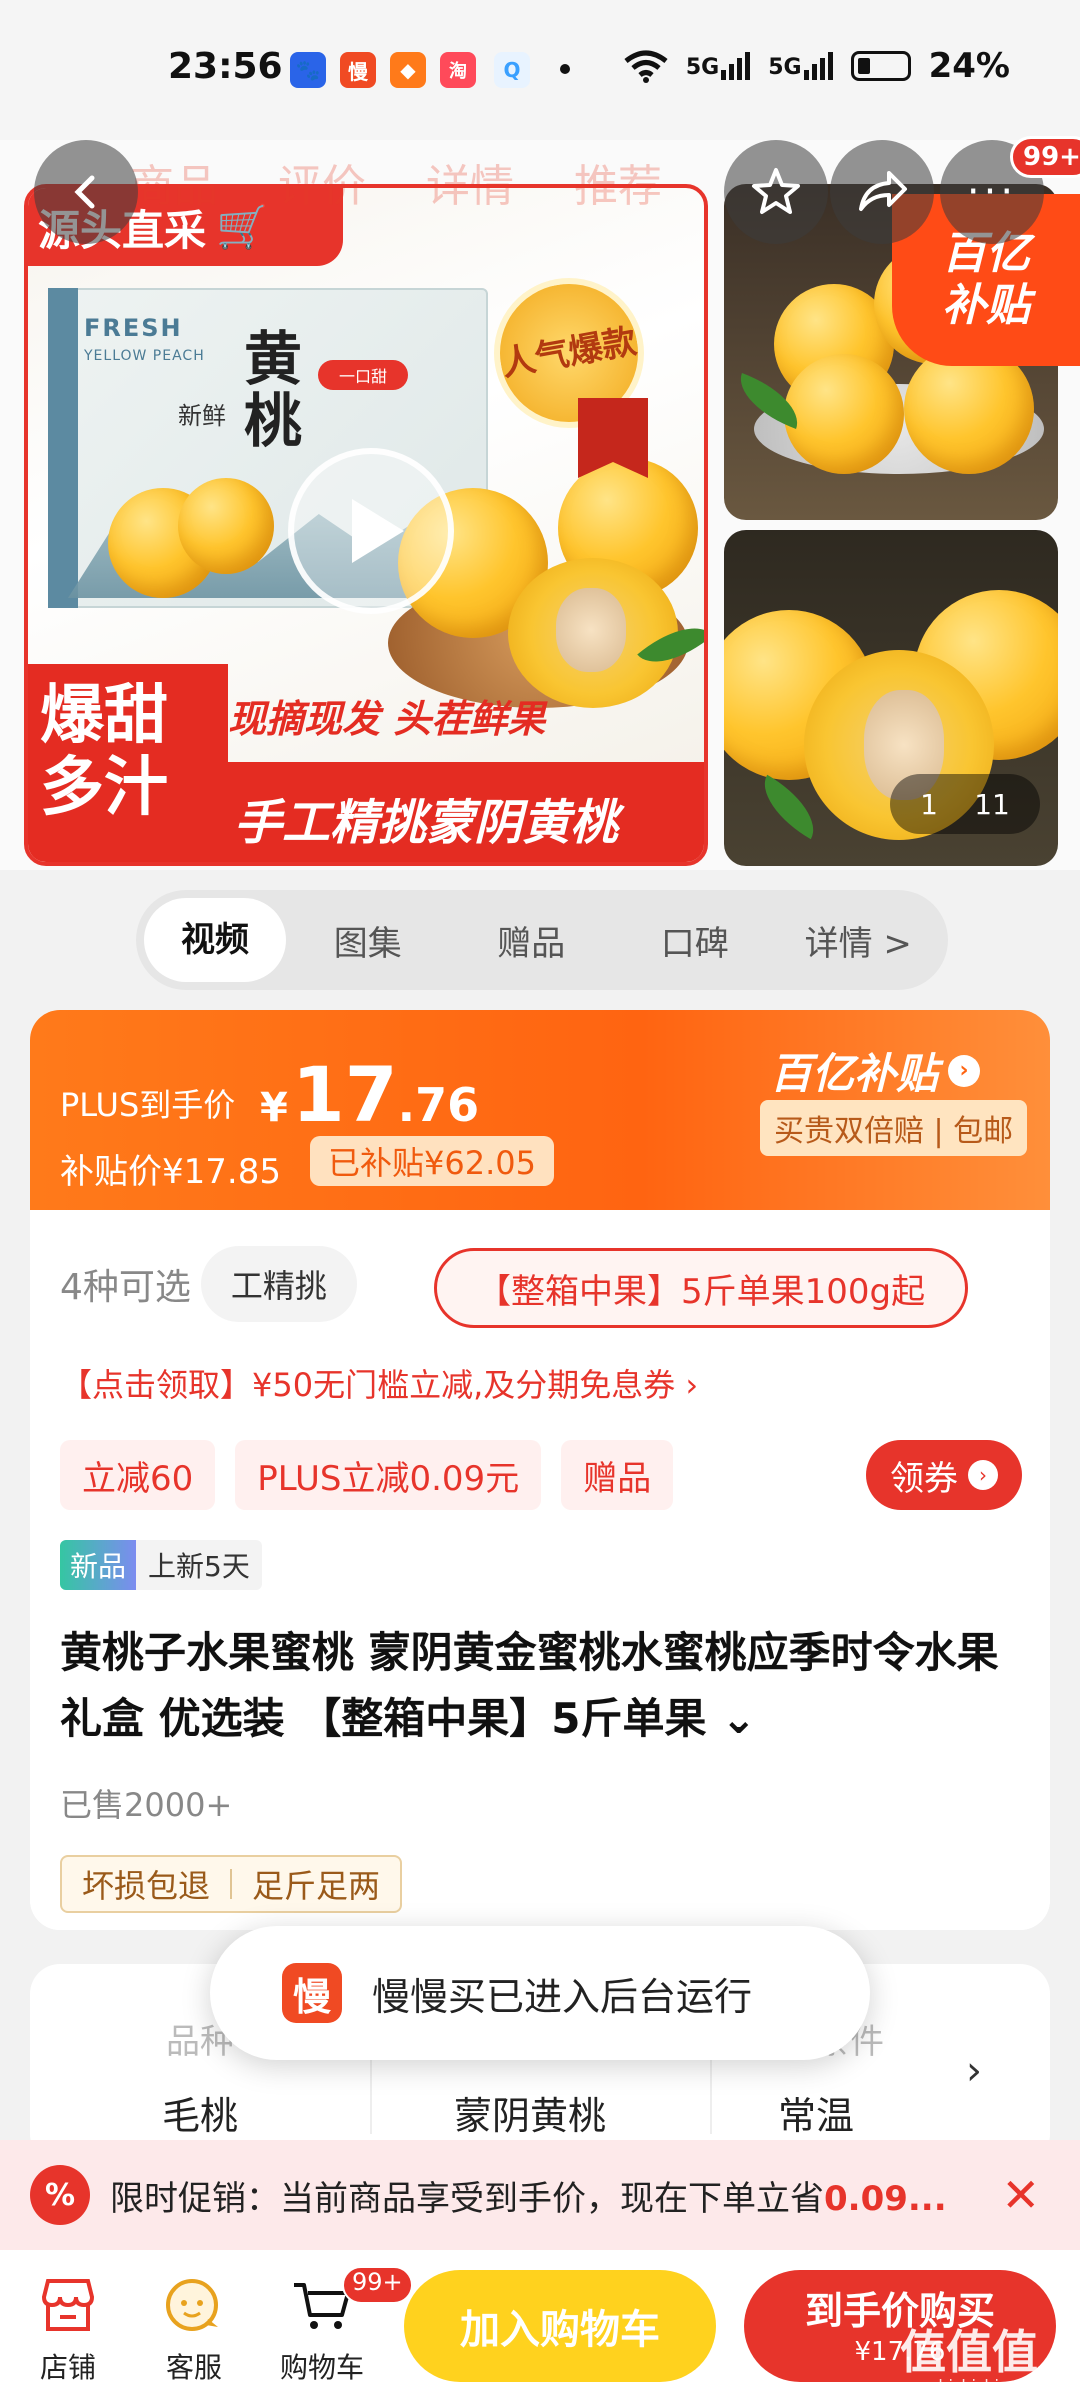 The width and height of the screenshot is (1080, 2400). Describe the element at coordinates (854, 1073) in the screenshot. I see `program-logo: 百亿补贴` at that location.